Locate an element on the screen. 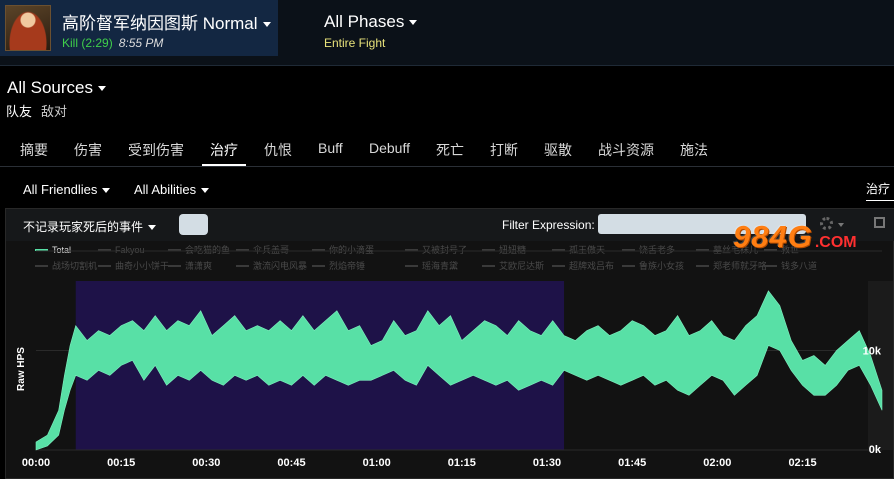  filter-row: All Friendlies All Abilities 治疗 is located at coordinates (447, 190).